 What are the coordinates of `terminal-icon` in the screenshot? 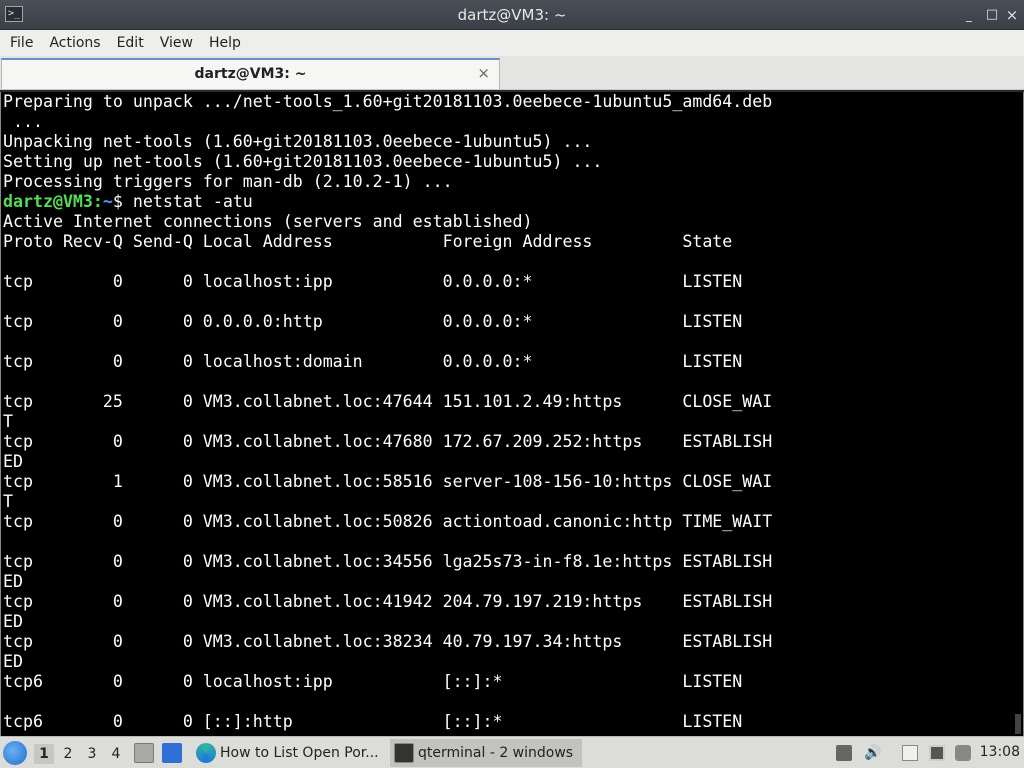 It's located at (404, 753).